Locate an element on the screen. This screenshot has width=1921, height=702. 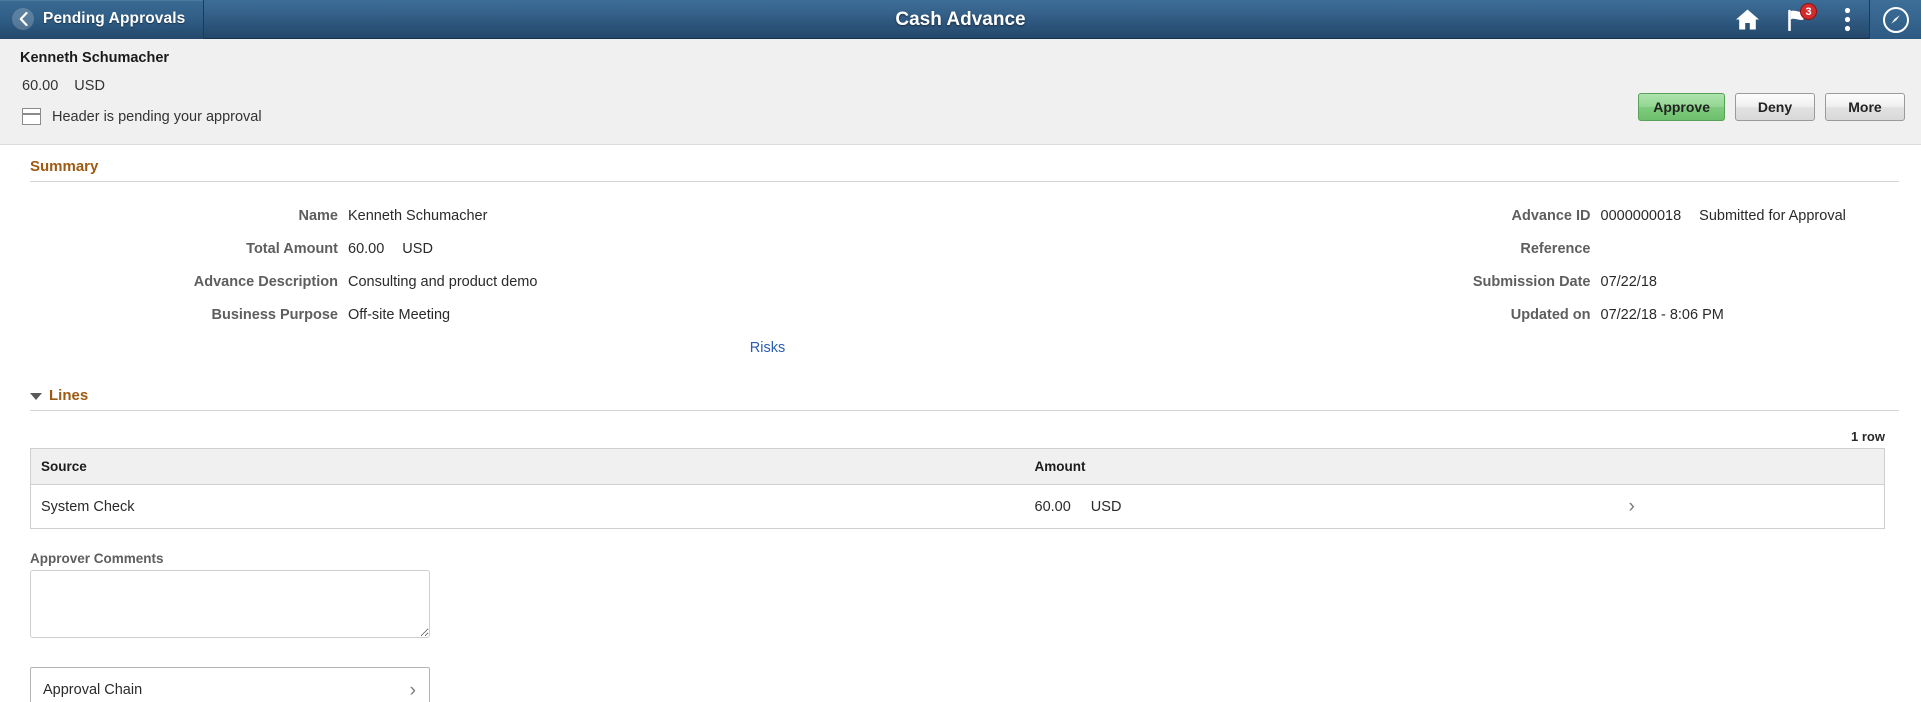
value-advance-status-text: Submitted for Approval is located at coordinates (1772, 216).